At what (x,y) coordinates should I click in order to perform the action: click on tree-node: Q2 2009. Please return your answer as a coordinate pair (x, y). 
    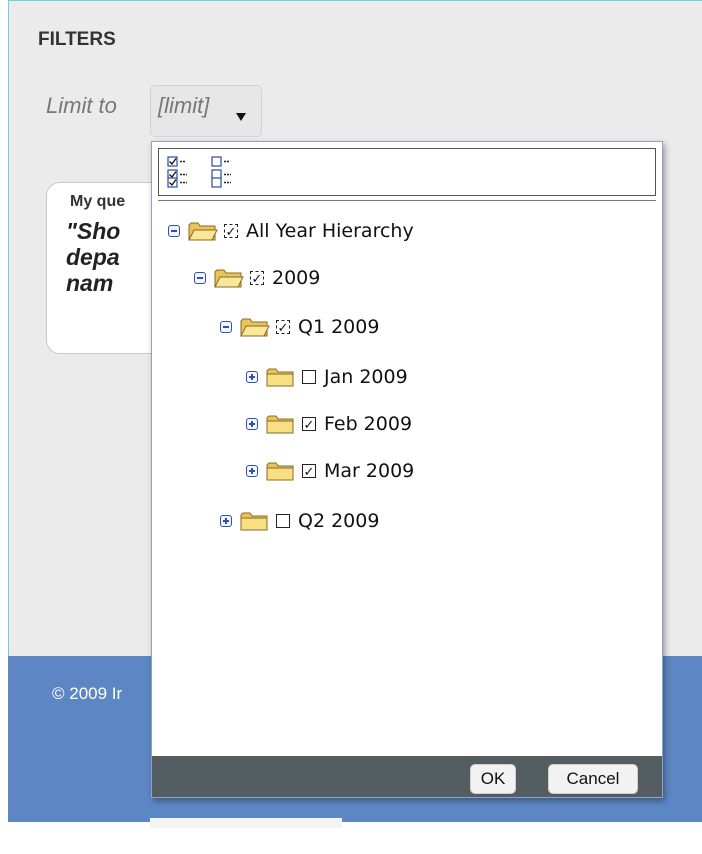
    Looking at the image, I should click on (299, 521).